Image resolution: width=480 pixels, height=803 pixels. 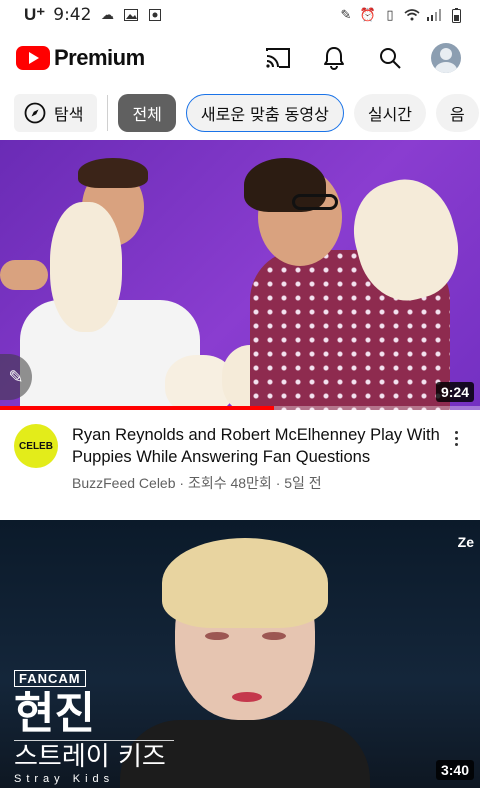 I want to click on chip-label: 탐색, so click(x=69, y=114).